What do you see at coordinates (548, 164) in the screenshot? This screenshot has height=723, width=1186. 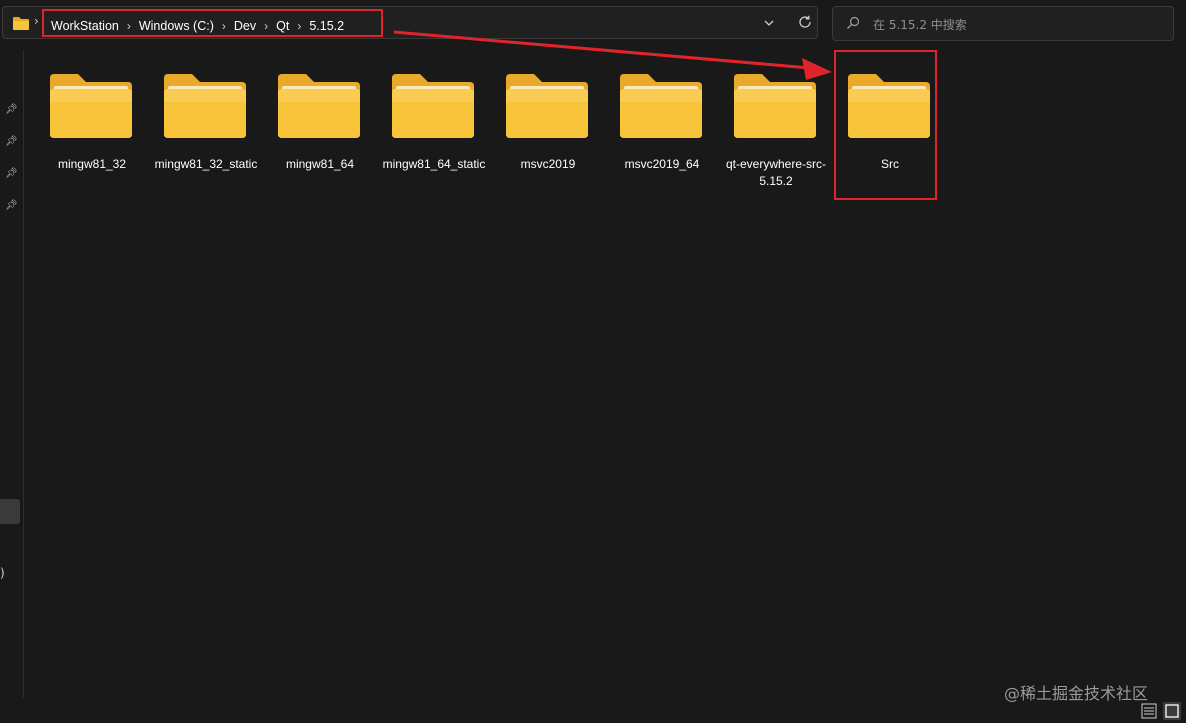 I see `folder-name: msvc2019` at bounding box center [548, 164].